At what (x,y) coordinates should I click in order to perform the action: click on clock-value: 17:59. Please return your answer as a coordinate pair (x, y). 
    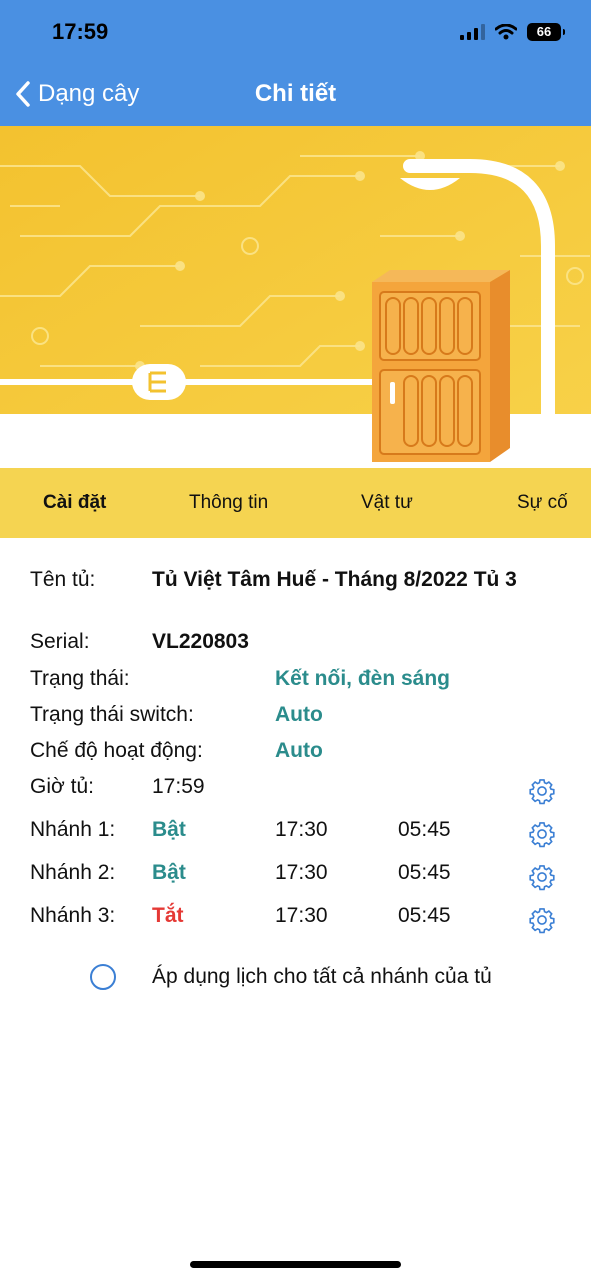
    Looking at the image, I should click on (178, 786).